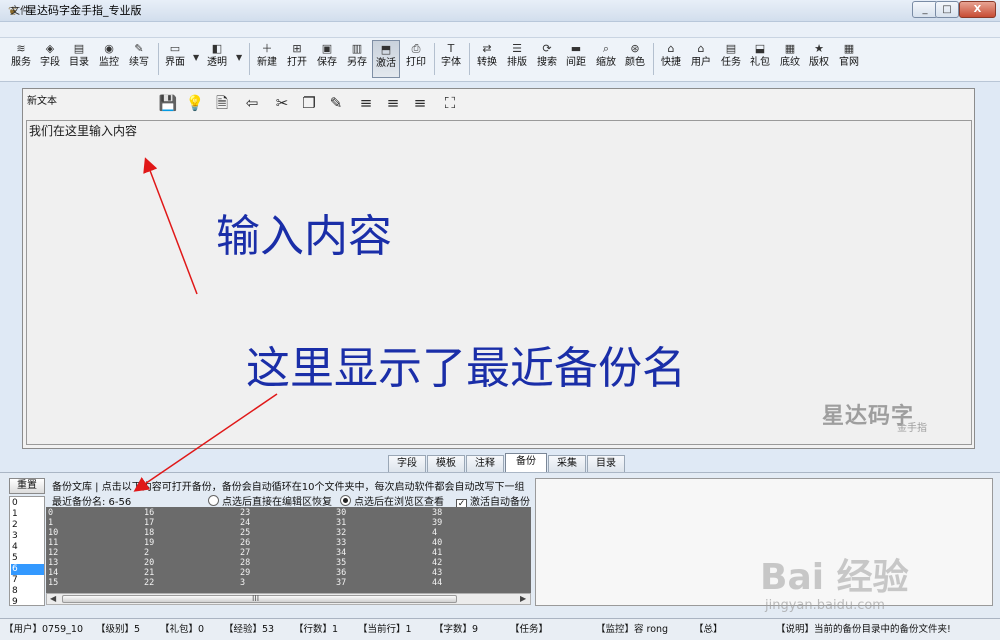 Image resolution: width=1000 pixels, height=640 pixels. Describe the element at coordinates (205, 324) in the screenshot. I see `annotation-arrows` at that location.